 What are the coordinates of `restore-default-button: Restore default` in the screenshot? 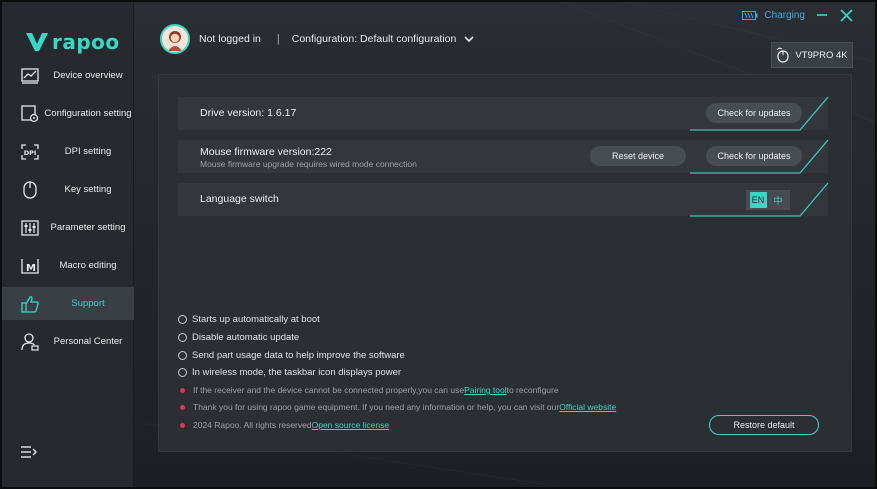 It's located at (764, 425).